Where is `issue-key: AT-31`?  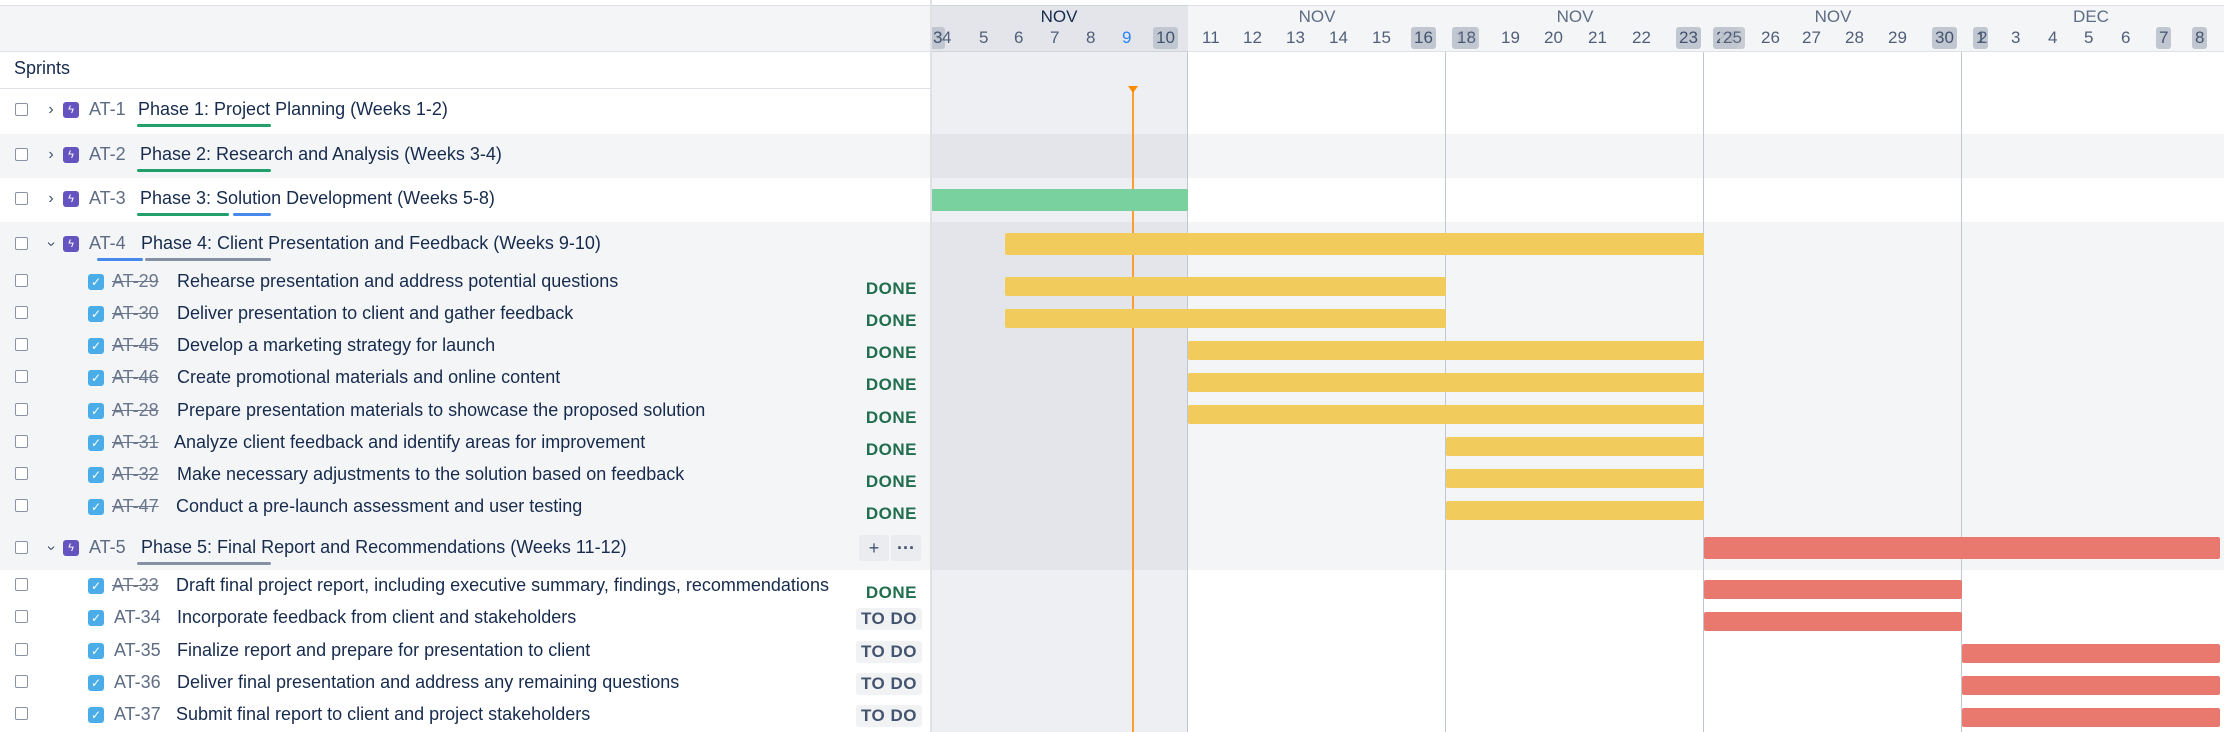
issue-key: AT-31 is located at coordinates (135, 442).